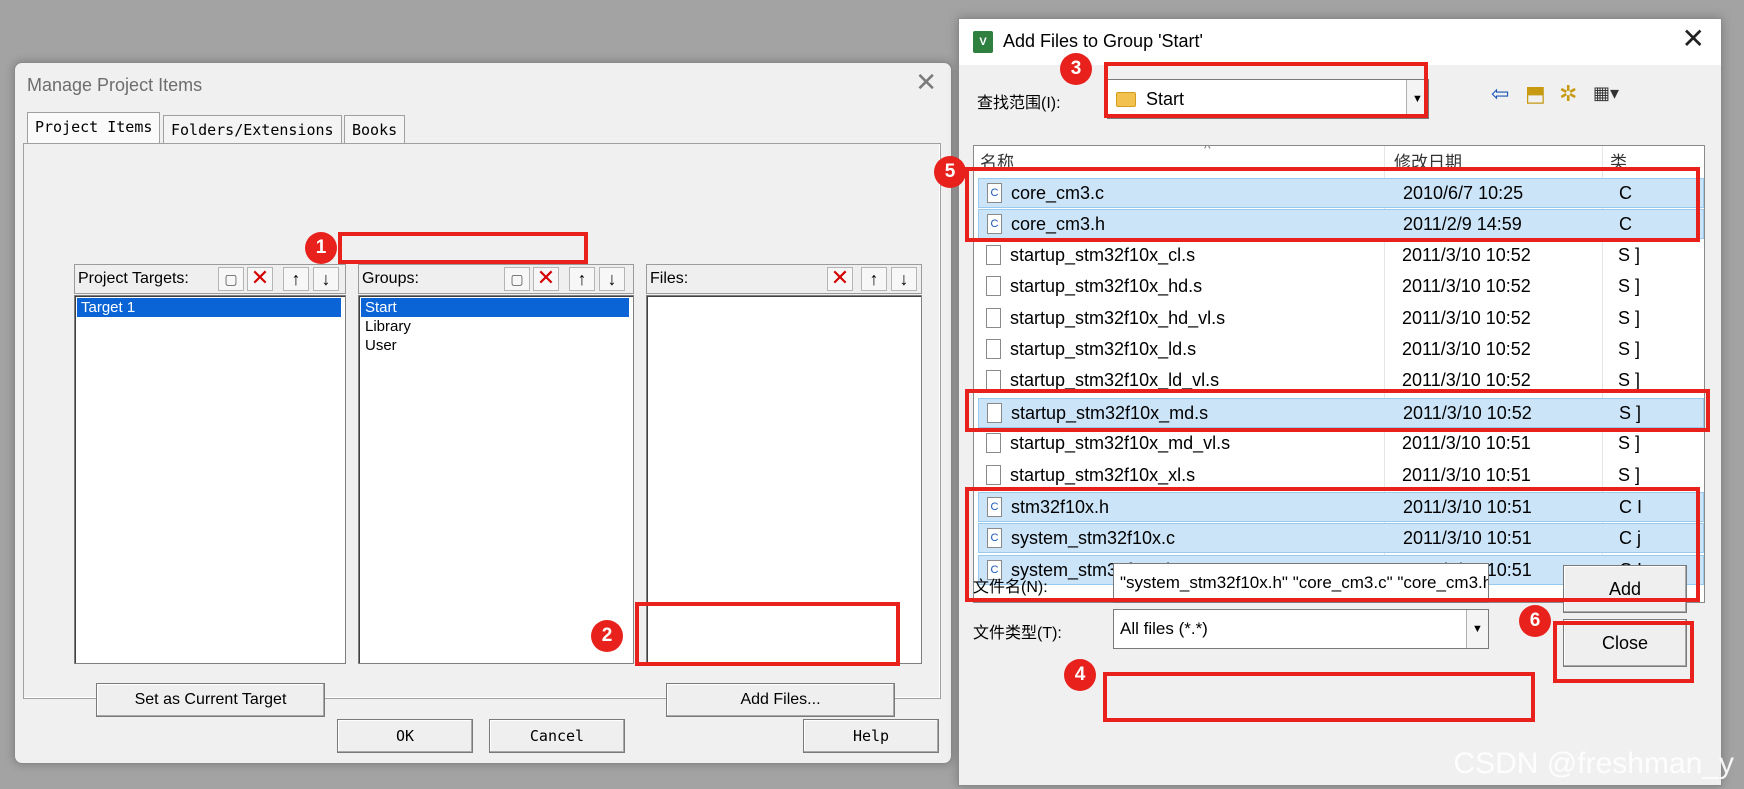 This screenshot has width=1744, height=789. Describe the element at coordinates (1500, 94) in the screenshot. I see `back-icon: ⇦` at that location.